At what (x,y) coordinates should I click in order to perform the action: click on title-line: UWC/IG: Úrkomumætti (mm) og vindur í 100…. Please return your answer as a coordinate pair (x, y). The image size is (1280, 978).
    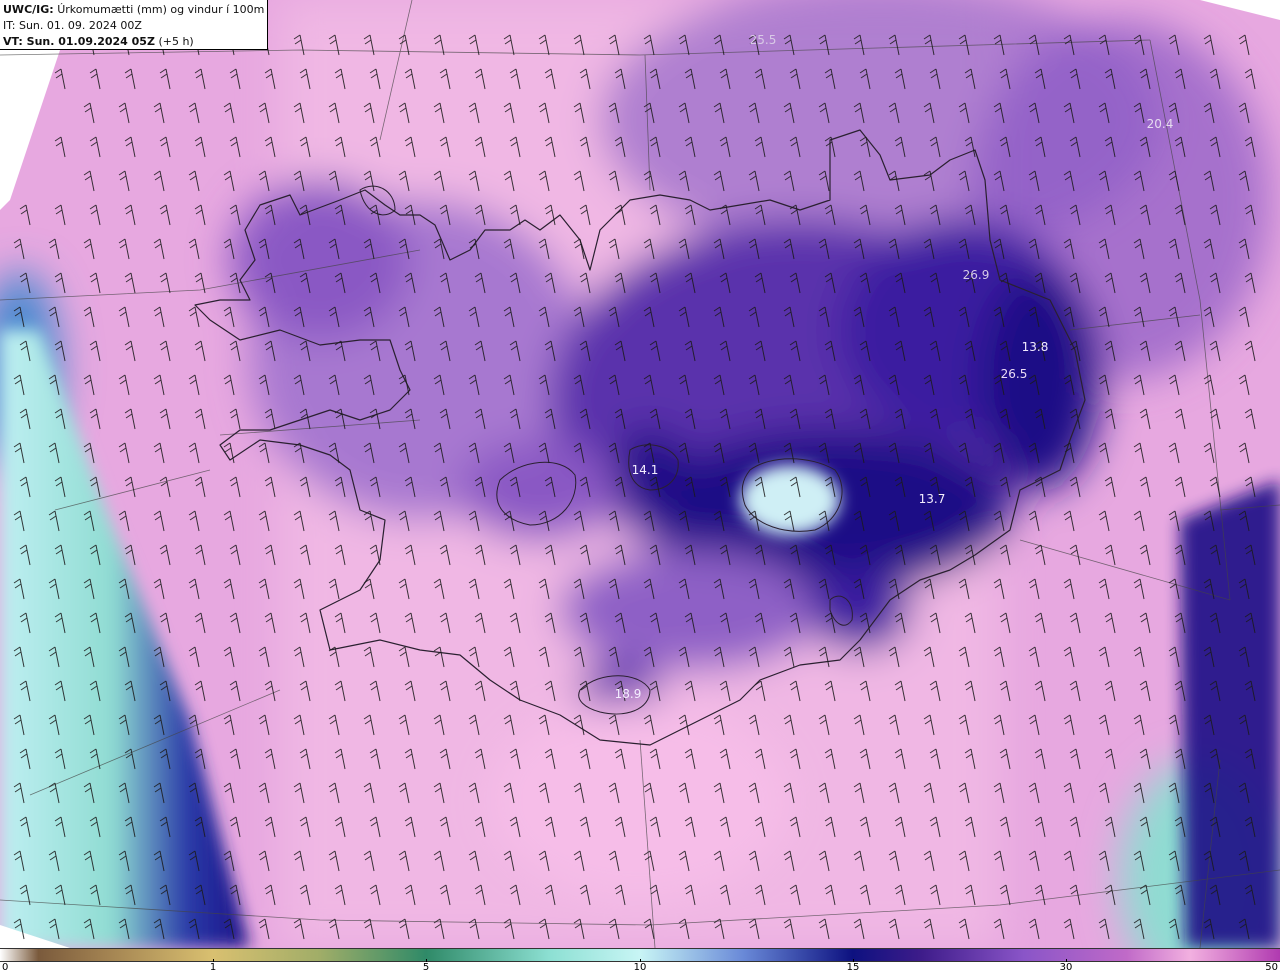
    Looking at the image, I should click on (135, 10).